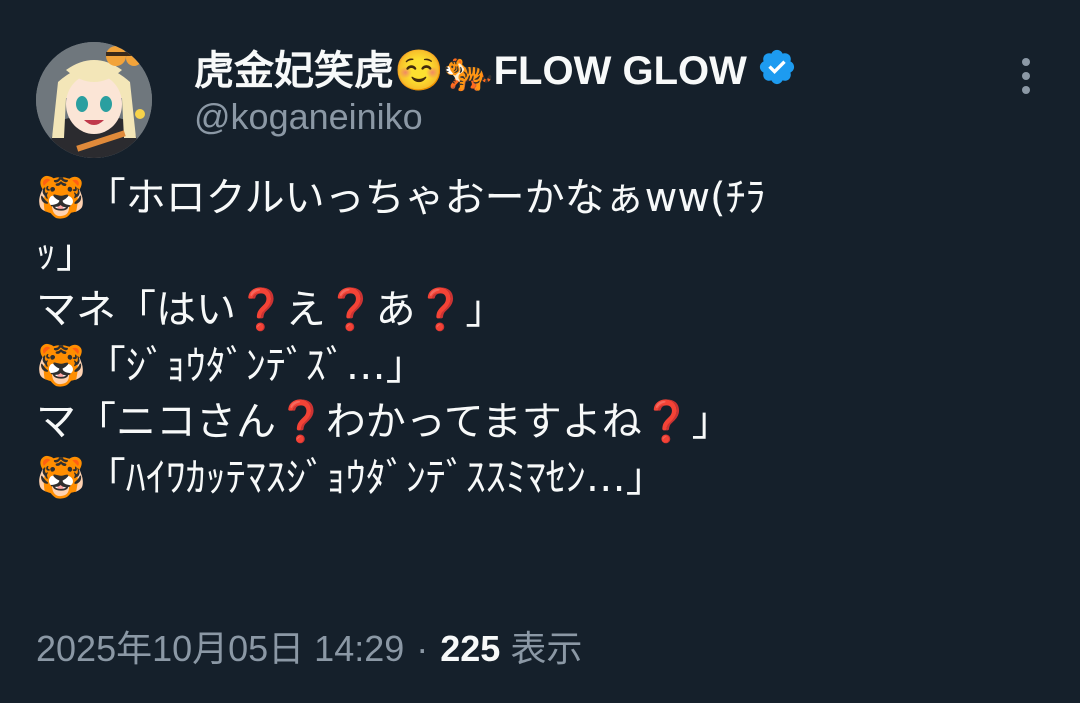 The image size is (1080, 703). What do you see at coordinates (271, 310) in the screenshot?
I see `tweet-line-3: マネ「はい❓え❓あ❓」` at bounding box center [271, 310].